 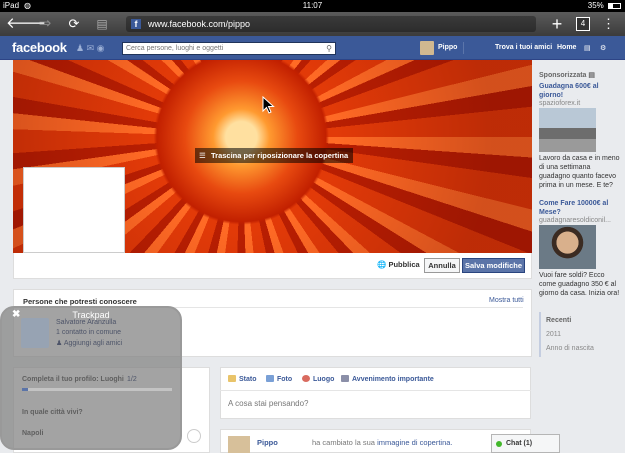 I want to click on reposition-text: Trascina per riposizionare la copertina, so click(x=280, y=155).